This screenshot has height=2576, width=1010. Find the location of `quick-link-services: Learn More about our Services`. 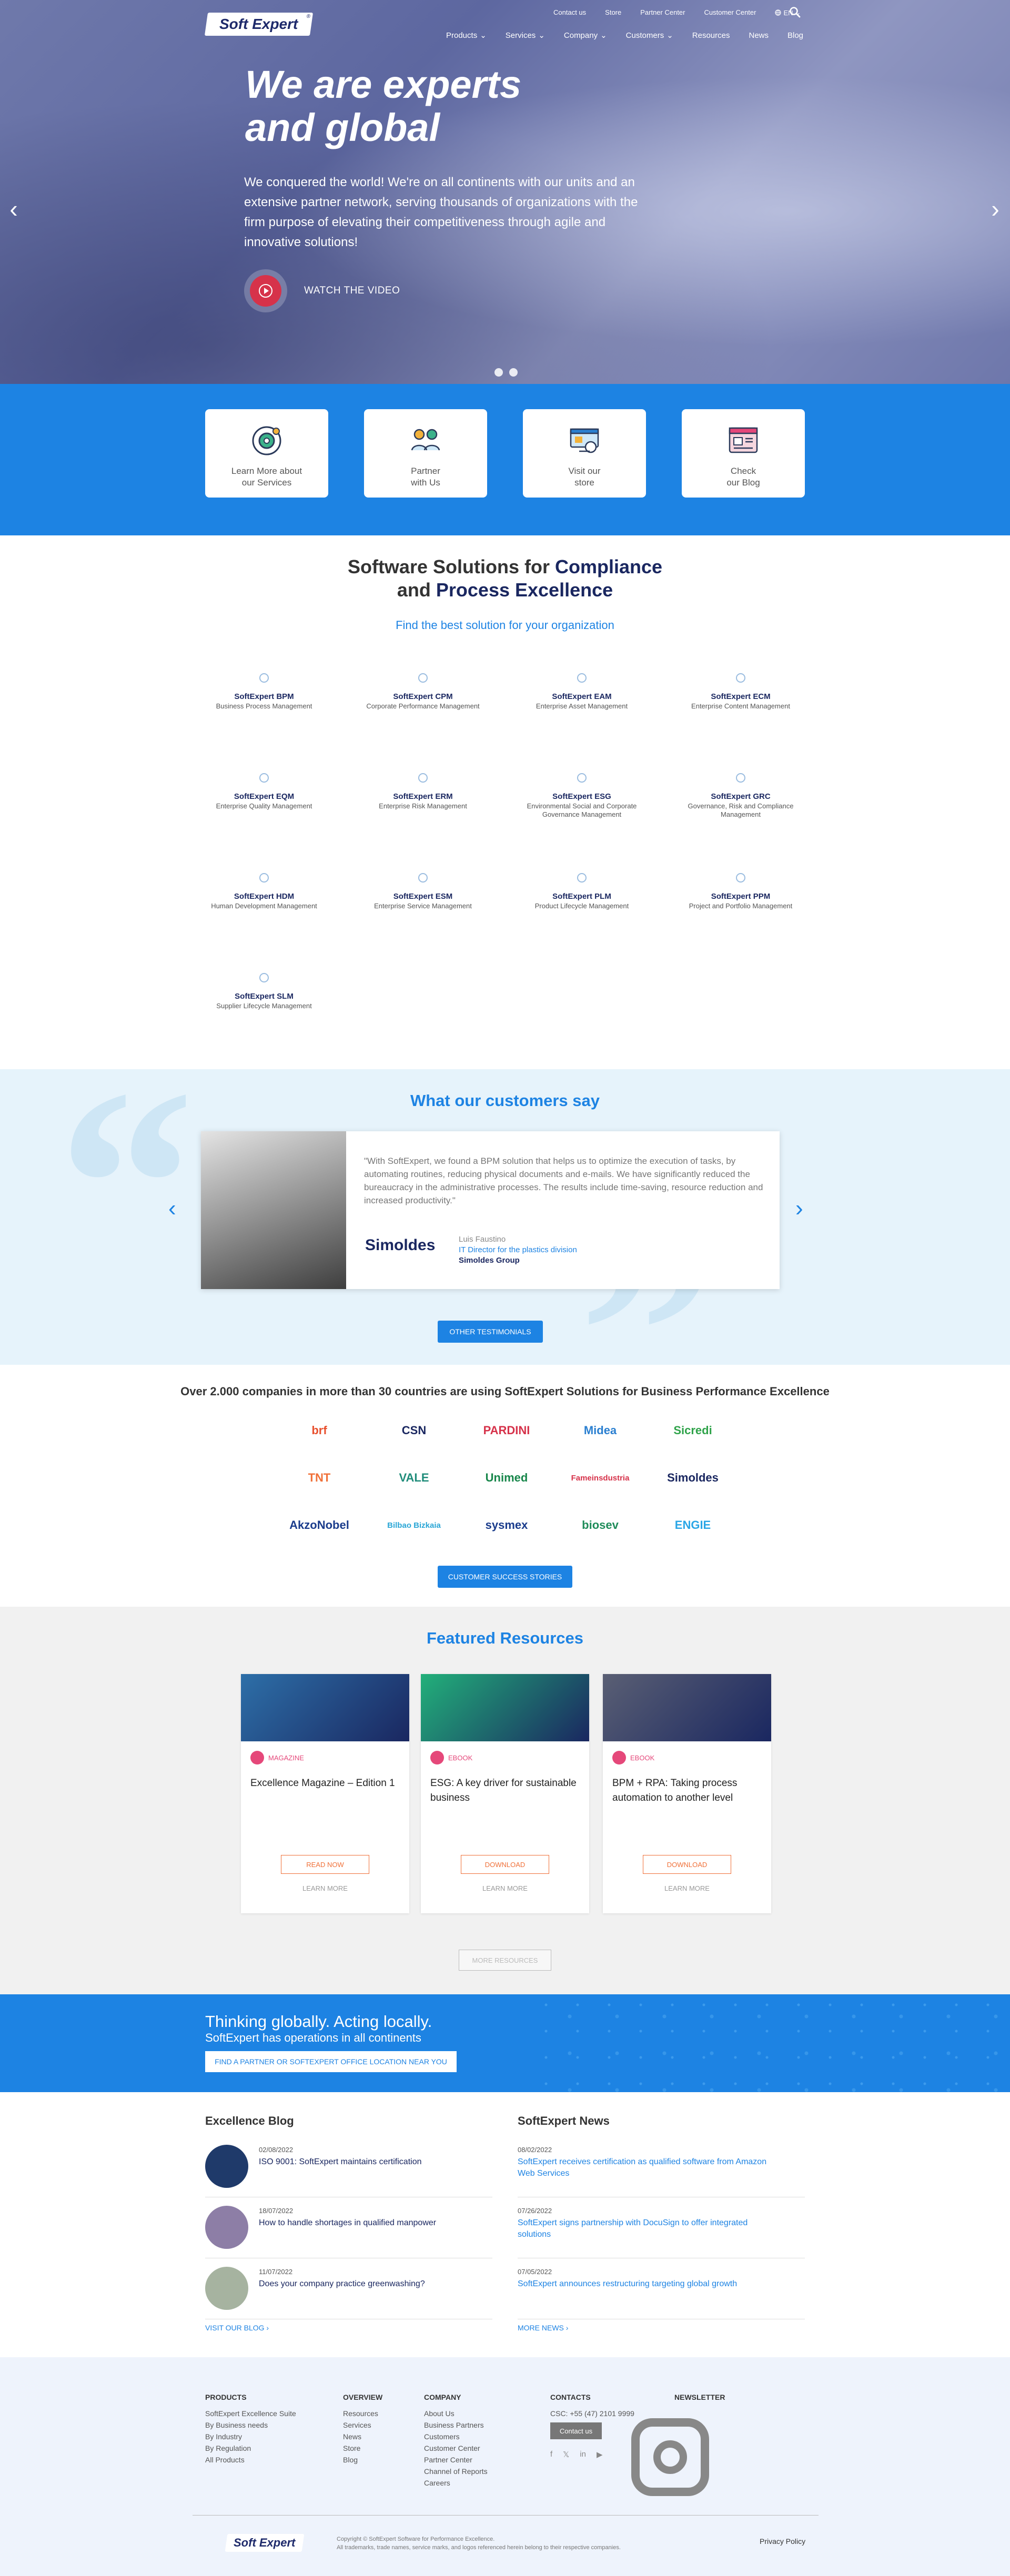

quick-link-services: Learn More about our Services is located at coordinates (266, 454).